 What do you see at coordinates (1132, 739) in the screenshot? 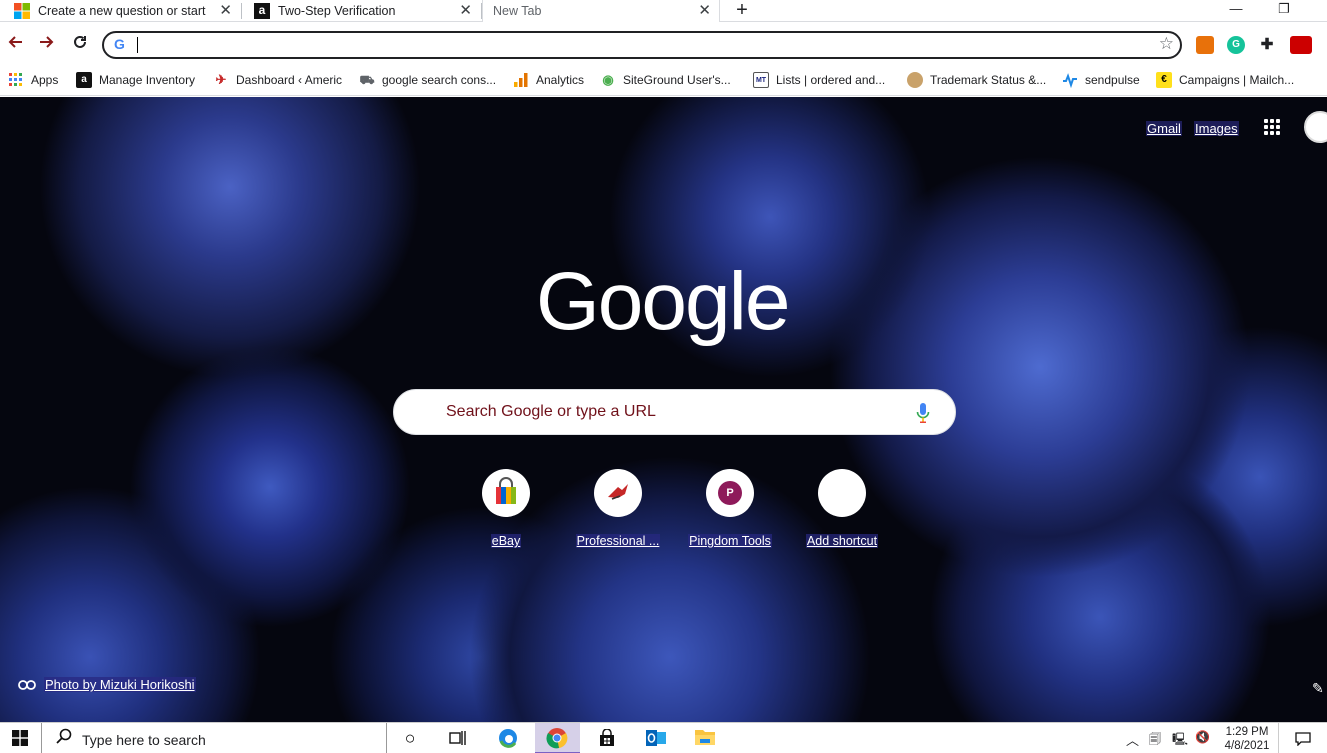
I see `show-hidden-icons-chevron-icon: ︿` at bounding box center [1132, 739].